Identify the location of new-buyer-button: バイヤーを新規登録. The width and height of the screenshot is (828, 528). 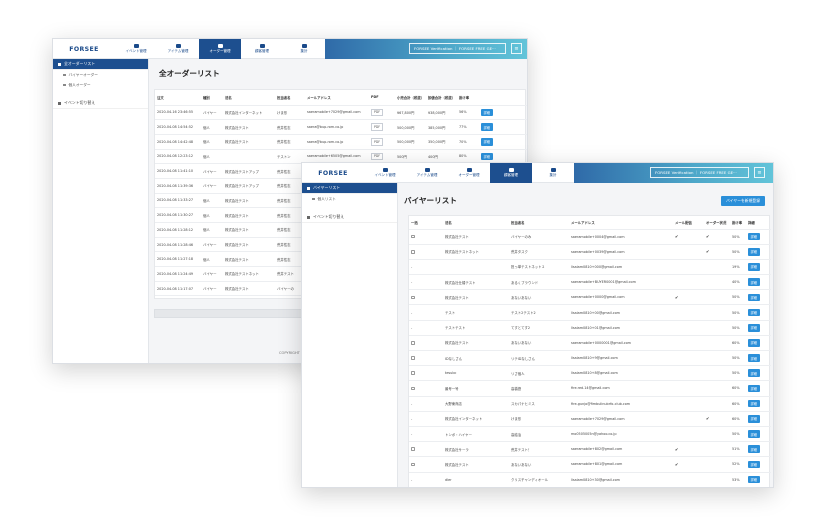
(742, 201).